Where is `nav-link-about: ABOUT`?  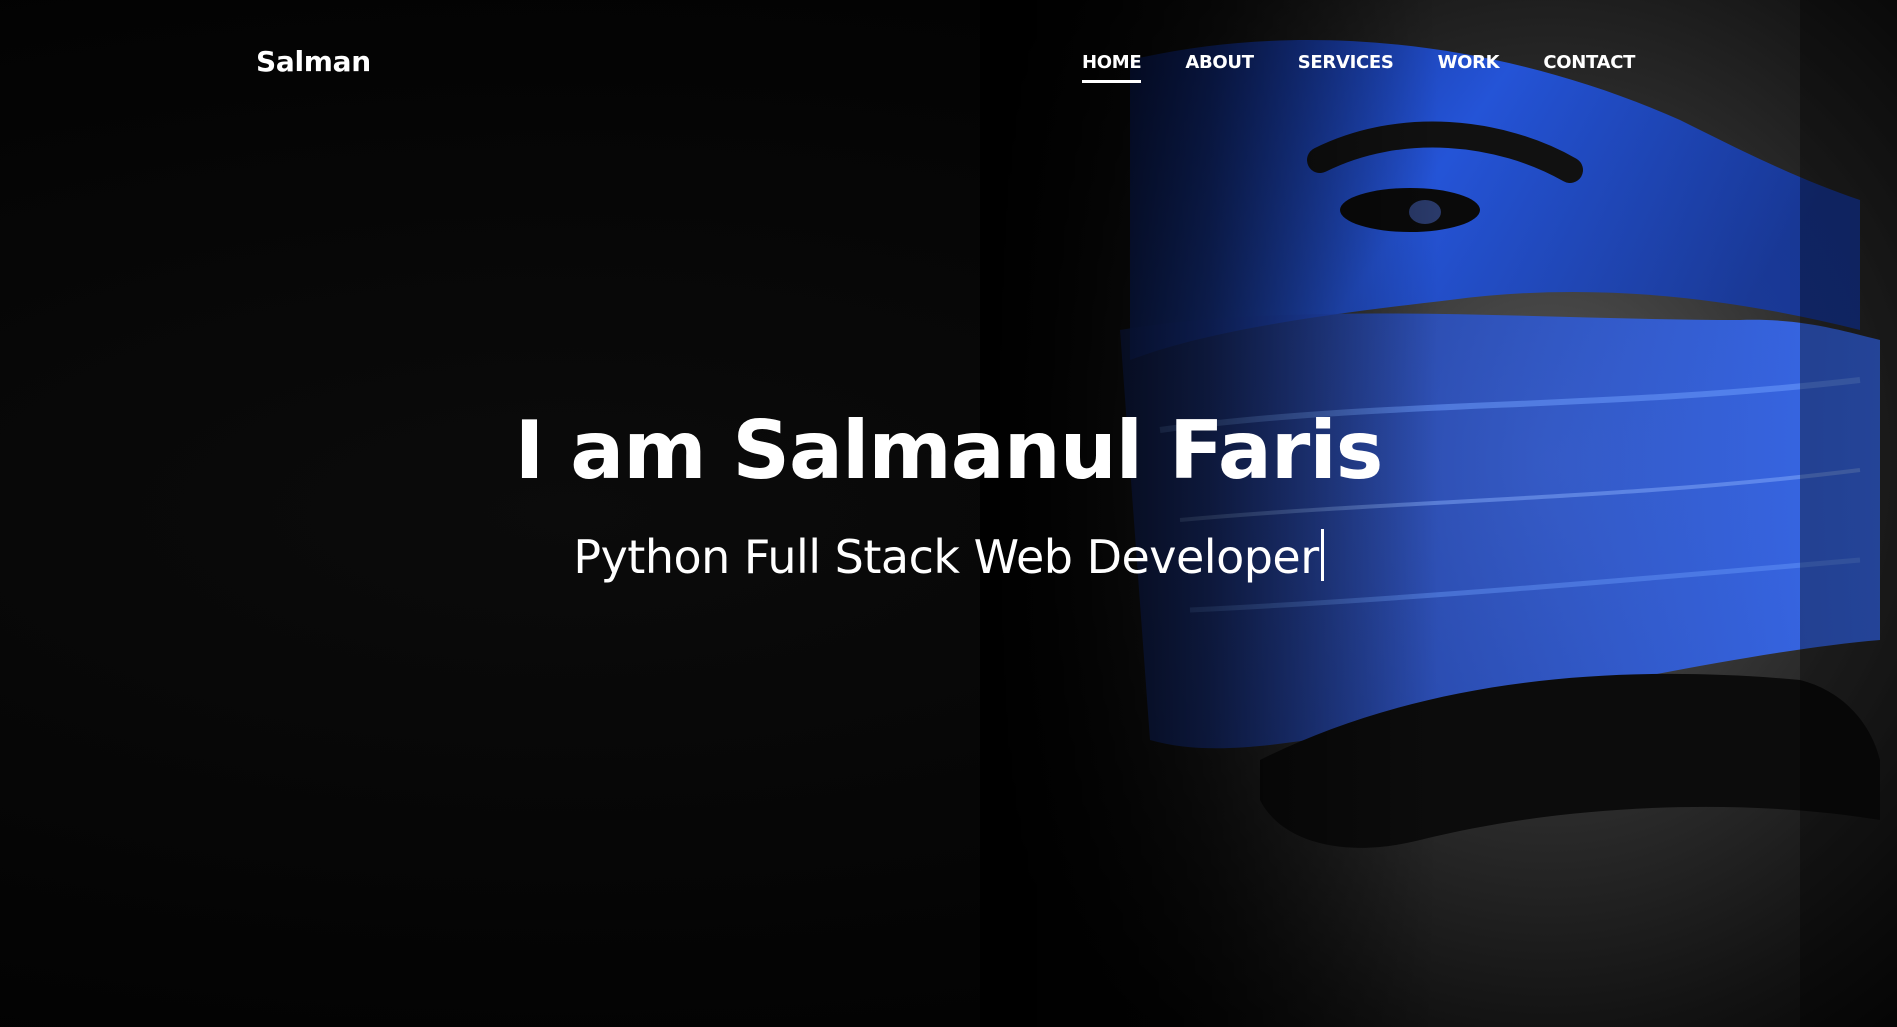 nav-link-about: ABOUT is located at coordinates (1219, 67).